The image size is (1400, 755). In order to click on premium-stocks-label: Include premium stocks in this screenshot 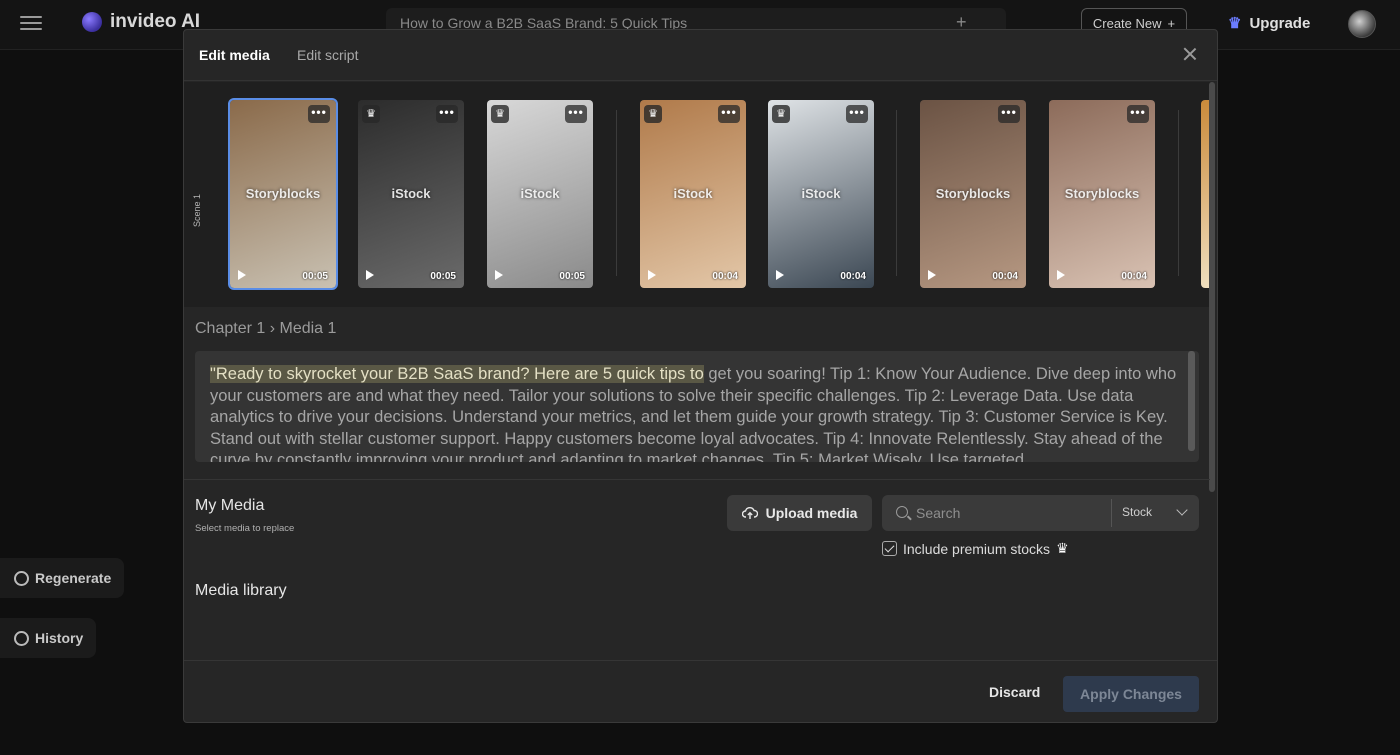, I will do `click(977, 548)`.